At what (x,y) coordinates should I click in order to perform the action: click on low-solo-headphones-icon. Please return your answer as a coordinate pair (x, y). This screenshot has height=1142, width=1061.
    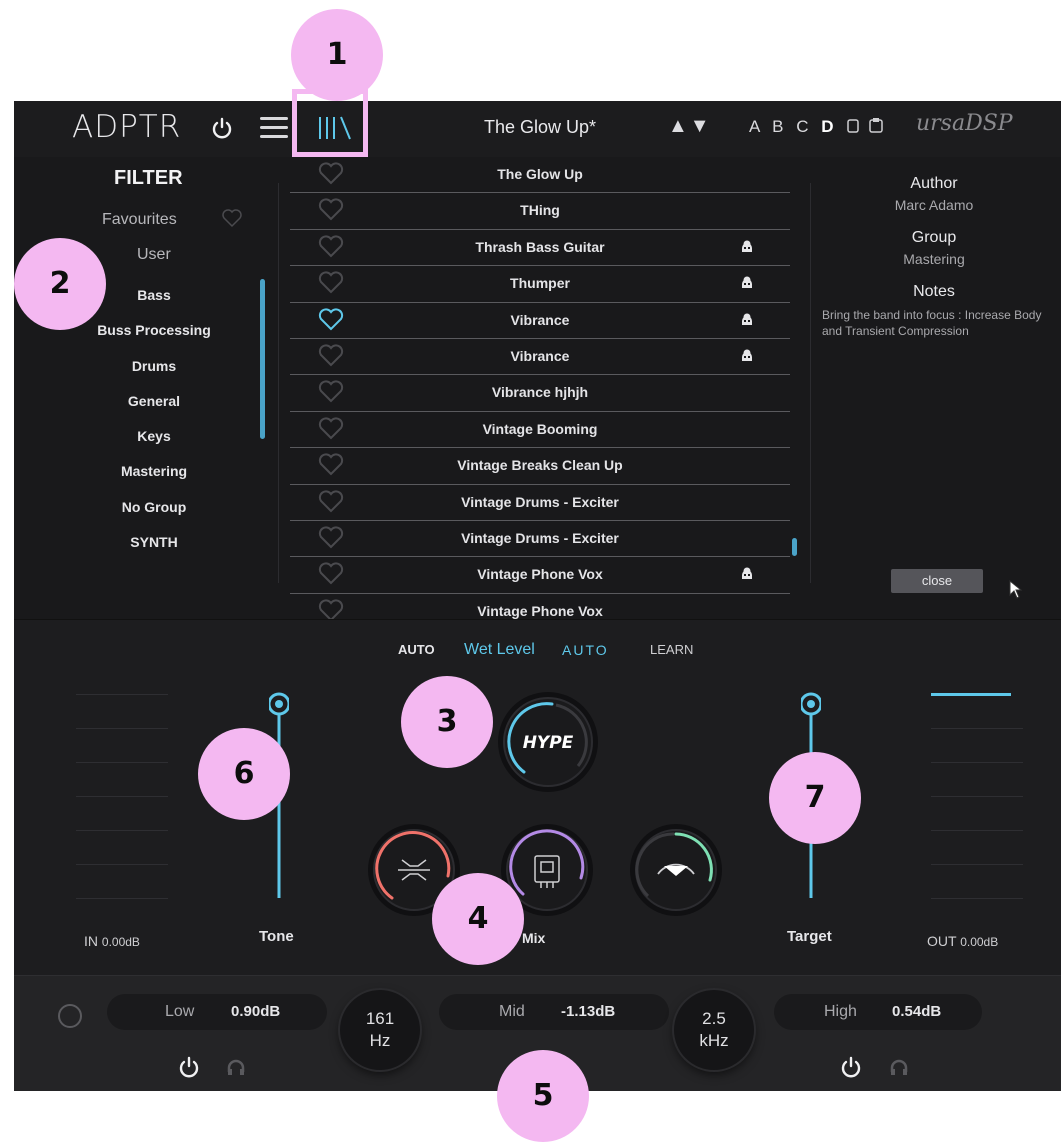
    Looking at the image, I should click on (236, 1067).